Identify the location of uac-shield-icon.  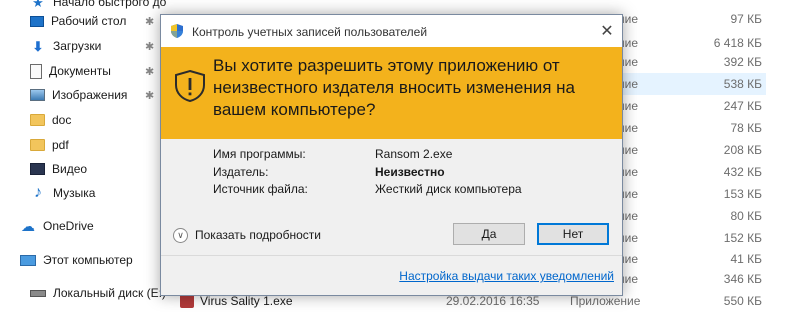
(177, 31).